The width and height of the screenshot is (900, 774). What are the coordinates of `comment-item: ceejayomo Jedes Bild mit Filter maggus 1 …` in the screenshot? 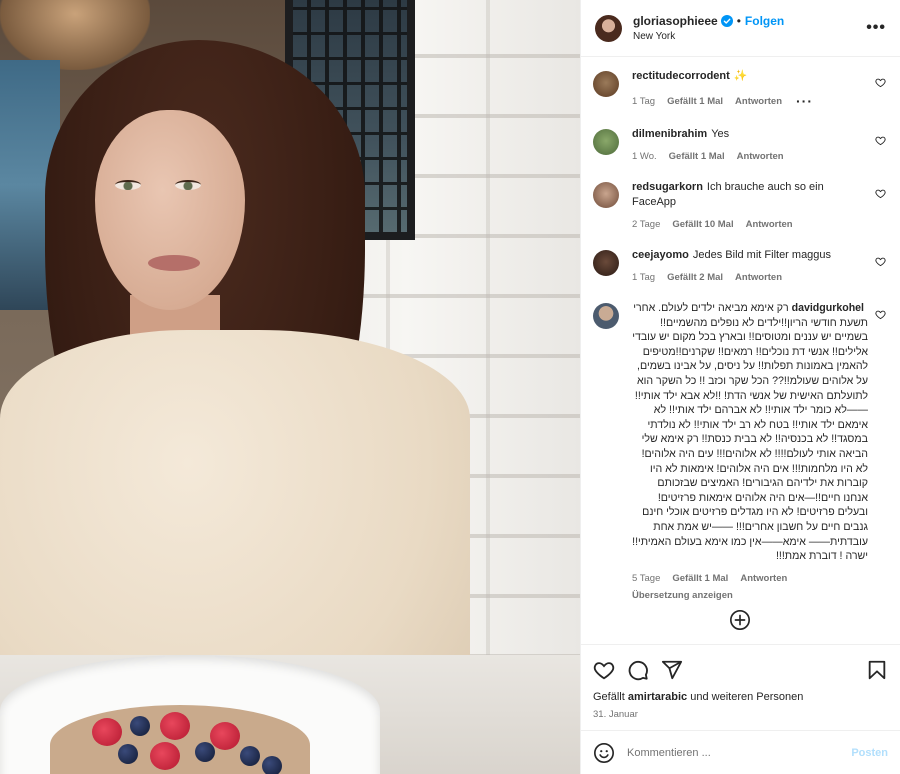 It's located at (739, 265).